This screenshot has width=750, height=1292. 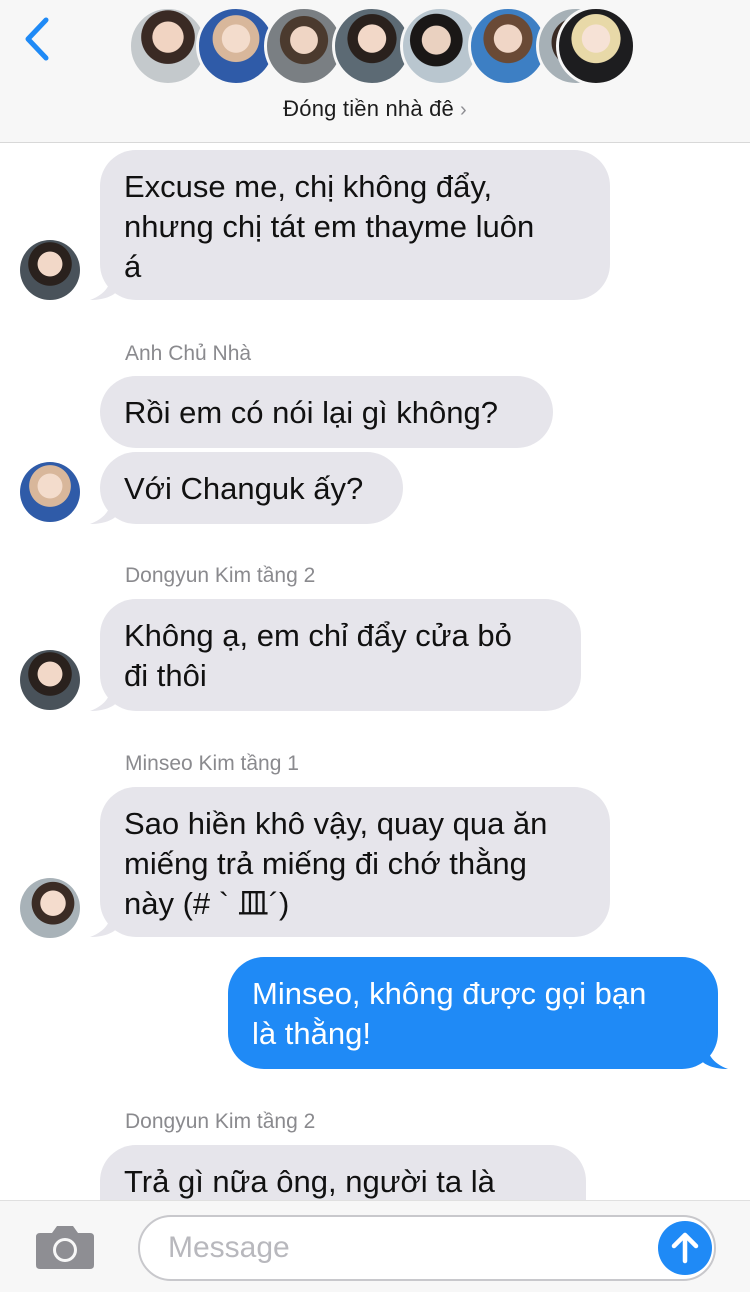 I want to click on message-line: này (# ` 皿´), so click(x=207, y=903).